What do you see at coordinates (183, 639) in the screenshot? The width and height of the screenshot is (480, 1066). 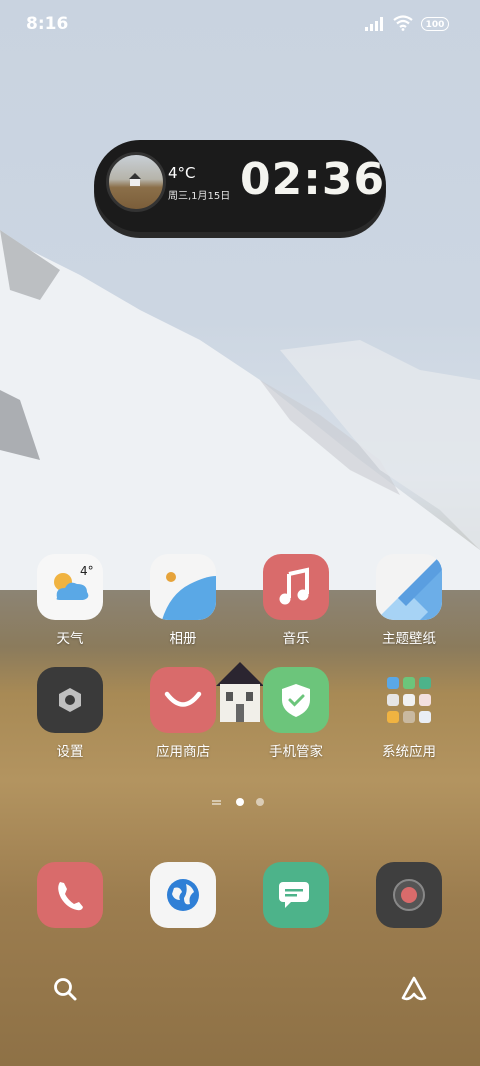 I see `app-label-gallery: 相册` at bounding box center [183, 639].